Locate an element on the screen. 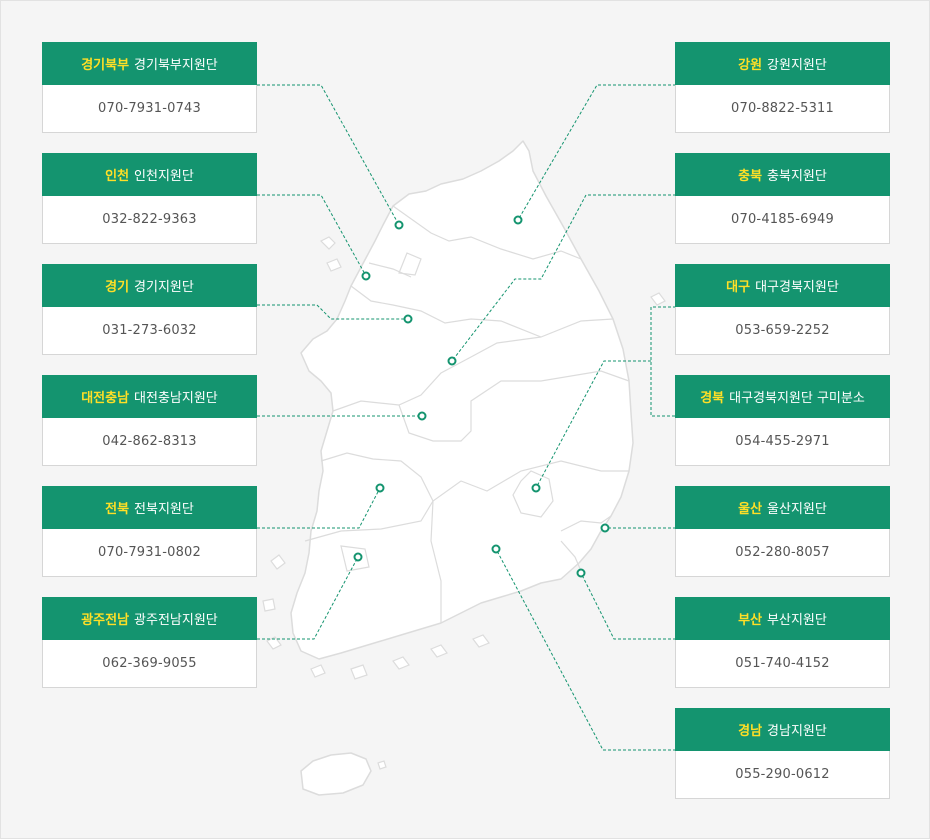  region-label: 대전충남 is located at coordinates (105, 398).